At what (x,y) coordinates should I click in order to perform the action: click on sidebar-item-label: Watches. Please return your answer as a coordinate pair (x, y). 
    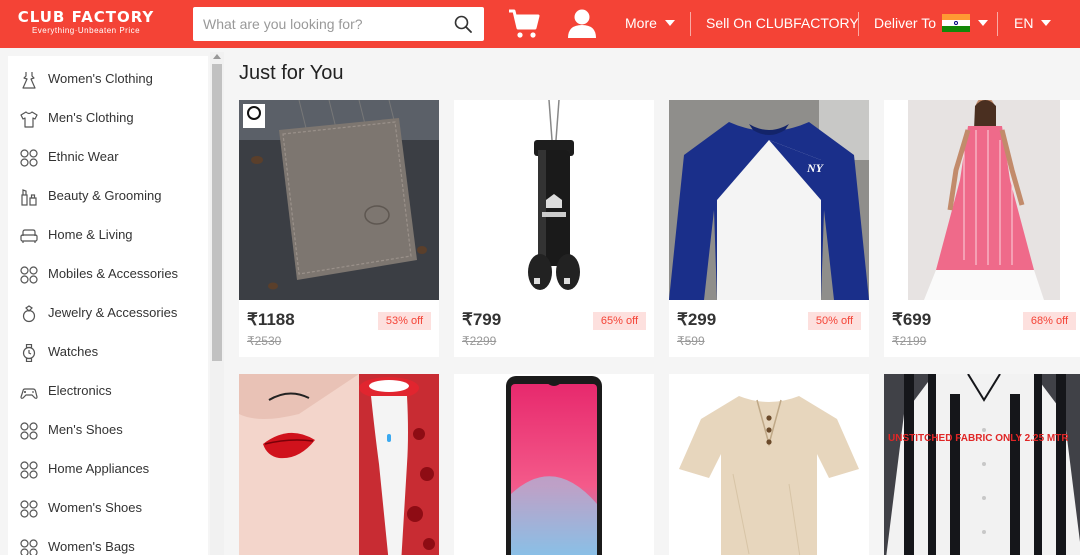
    Looking at the image, I should click on (73, 351).